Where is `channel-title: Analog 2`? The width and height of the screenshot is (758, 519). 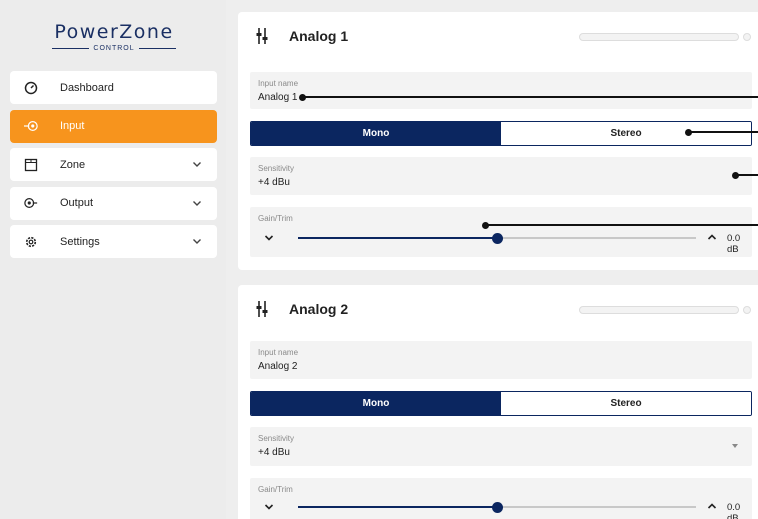 channel-title: Analog 2 is located at coordinates (319, 309).